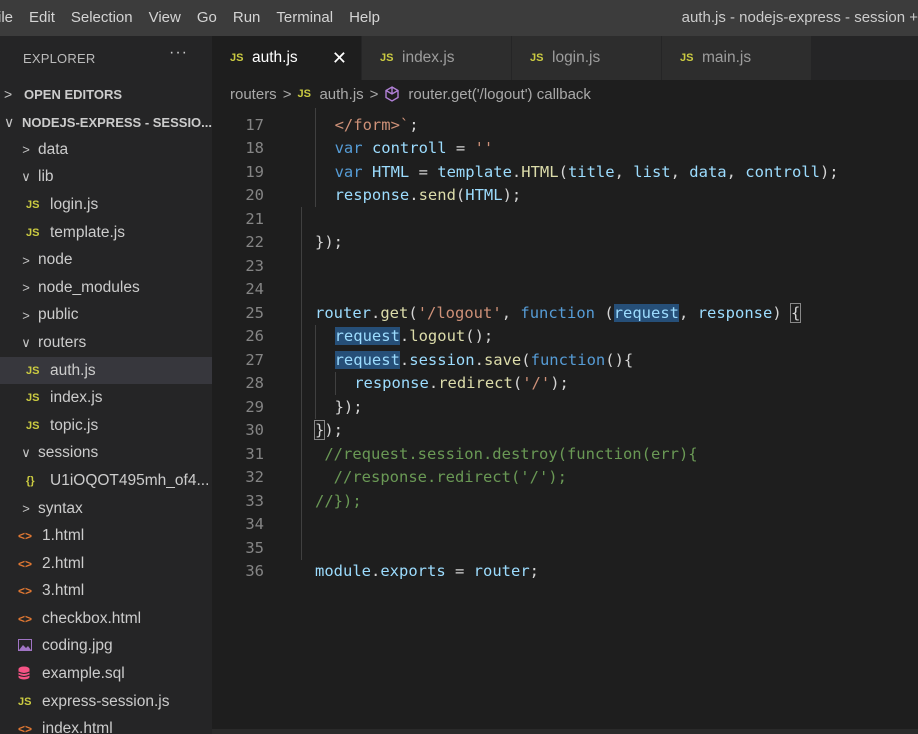  Describe the element at coordinates (587, 58) in the screenshot. I see `tab-login-js: JS login.js` at that location.